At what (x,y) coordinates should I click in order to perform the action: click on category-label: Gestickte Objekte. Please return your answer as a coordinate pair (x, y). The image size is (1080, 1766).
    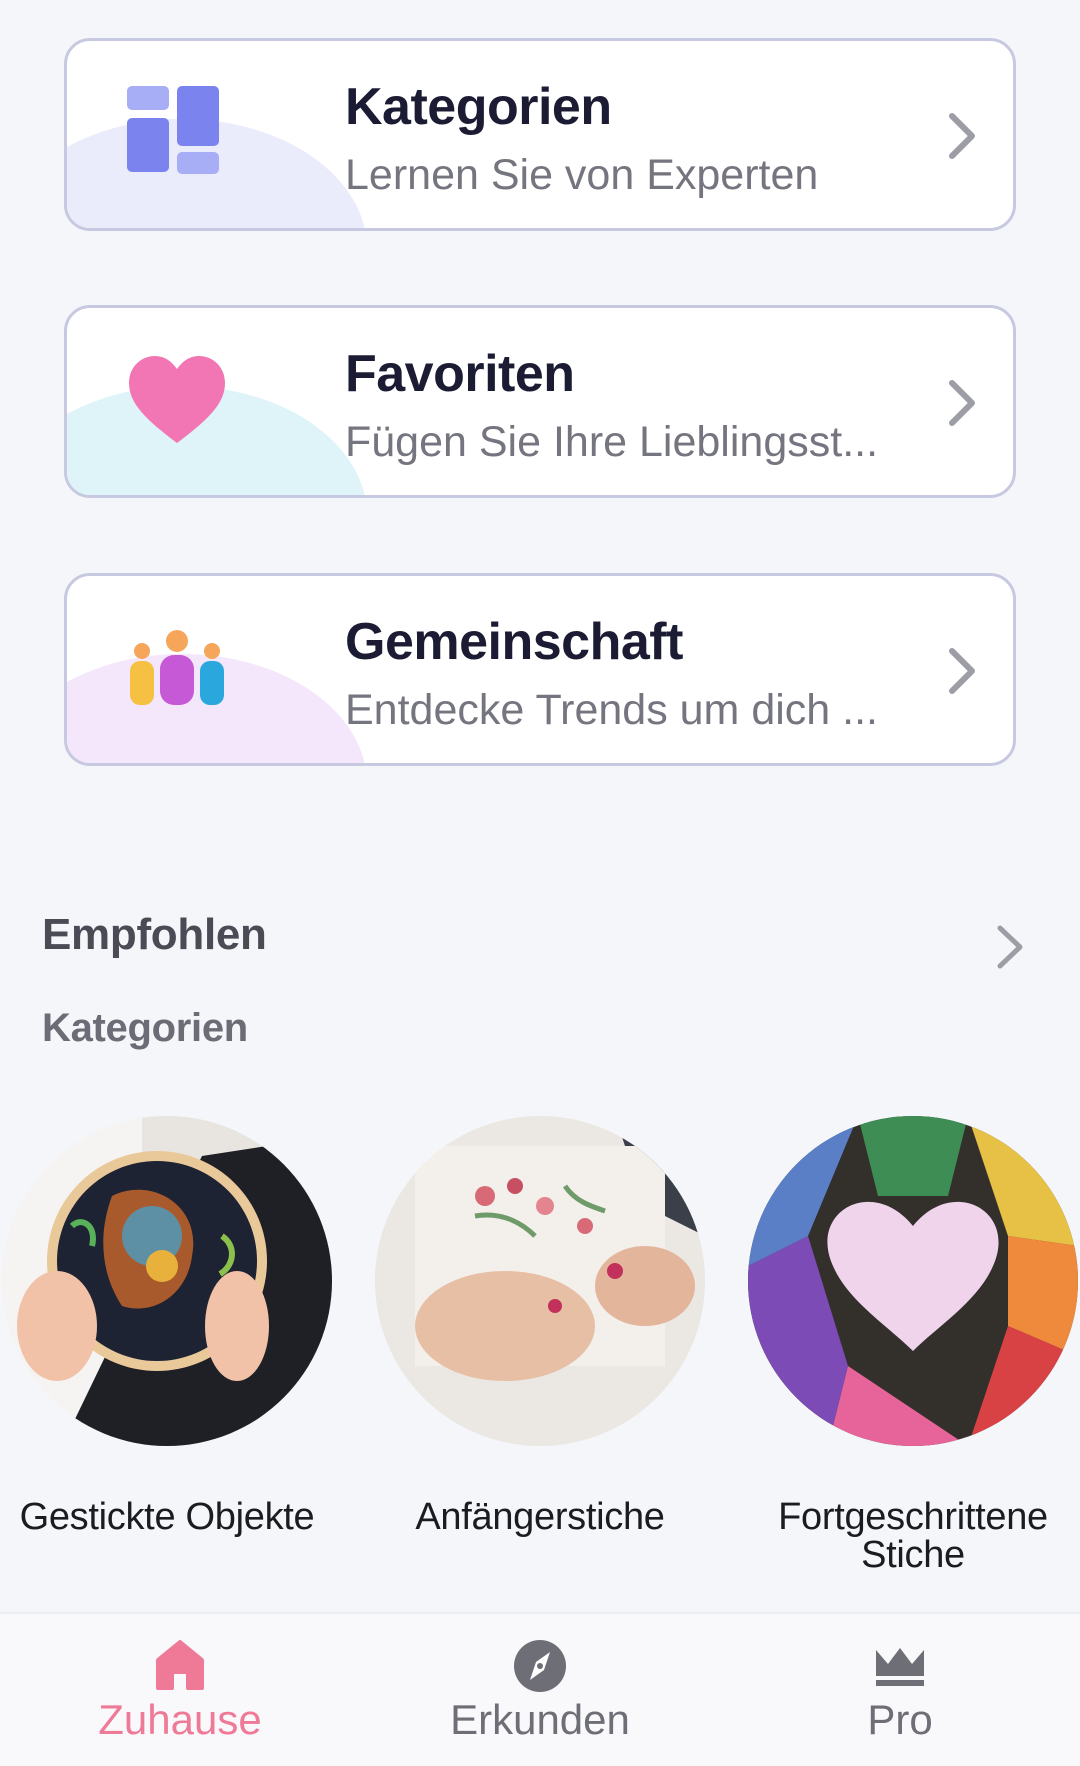
    Looking at the image, I should click on (167, 1517).